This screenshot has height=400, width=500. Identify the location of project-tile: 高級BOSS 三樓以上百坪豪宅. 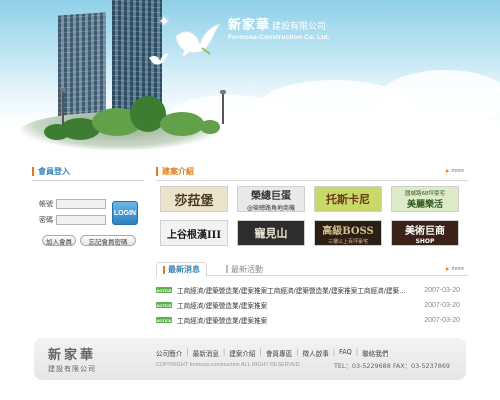
(348, 233).